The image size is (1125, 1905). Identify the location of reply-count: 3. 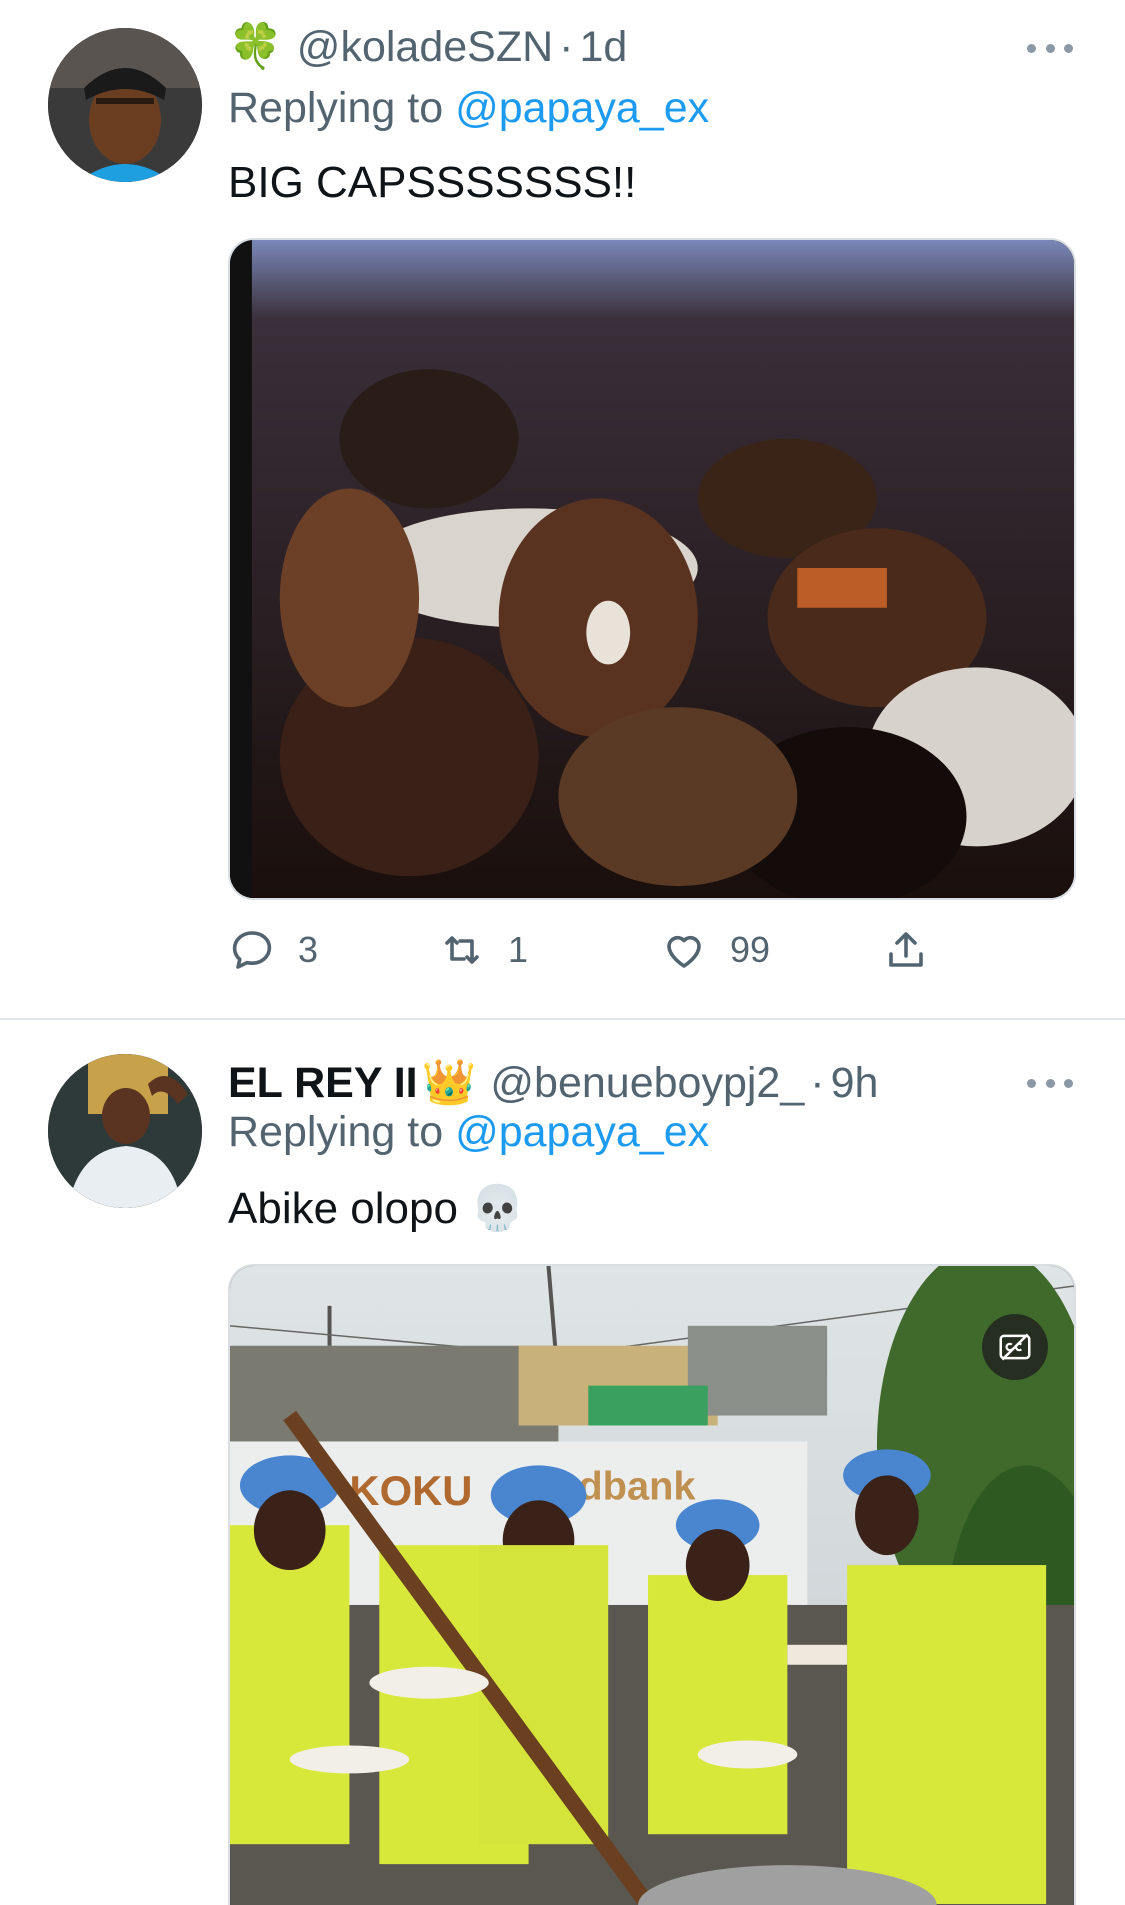
(308, 949).